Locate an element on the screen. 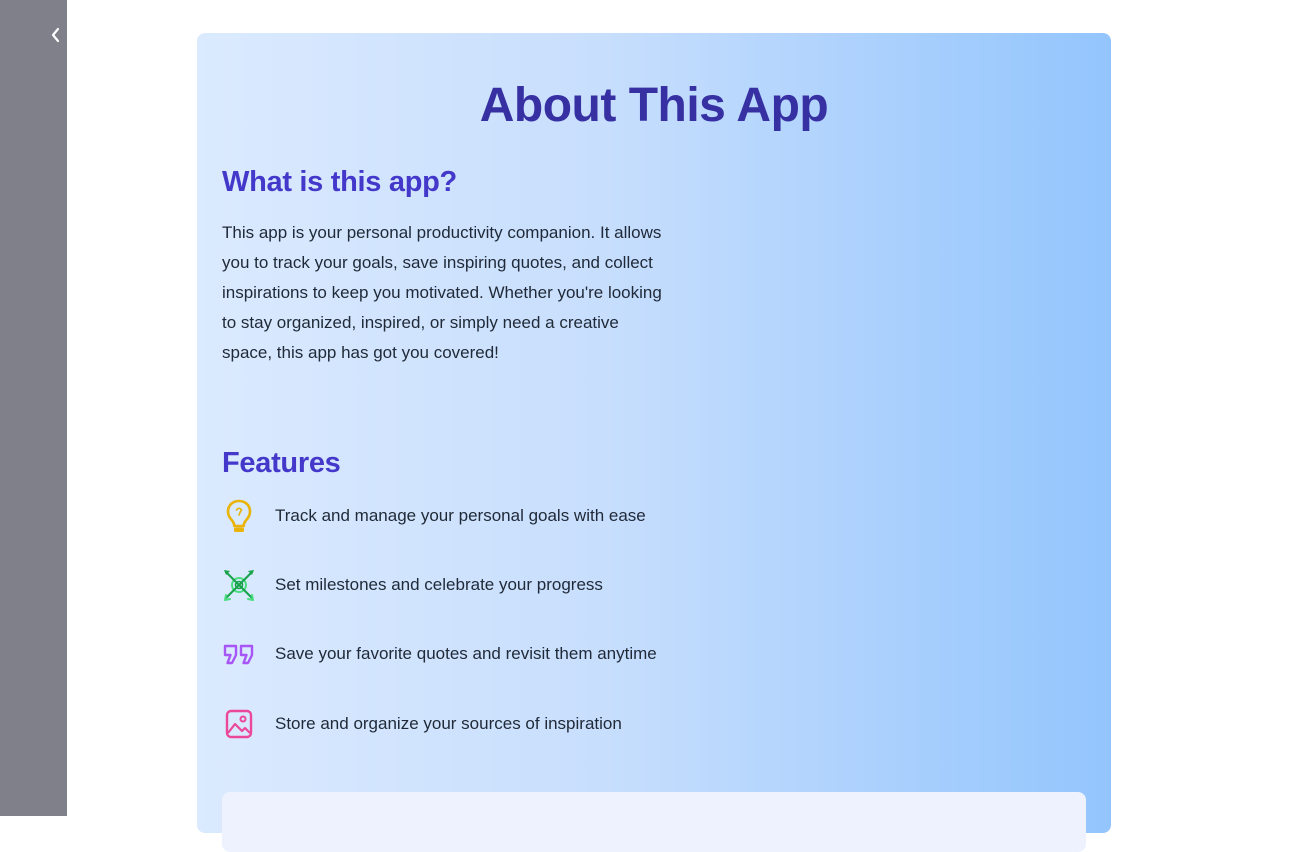 This screenshot has height=852, width=1308. chevron-left-icon is located at coordinates (55, 35).